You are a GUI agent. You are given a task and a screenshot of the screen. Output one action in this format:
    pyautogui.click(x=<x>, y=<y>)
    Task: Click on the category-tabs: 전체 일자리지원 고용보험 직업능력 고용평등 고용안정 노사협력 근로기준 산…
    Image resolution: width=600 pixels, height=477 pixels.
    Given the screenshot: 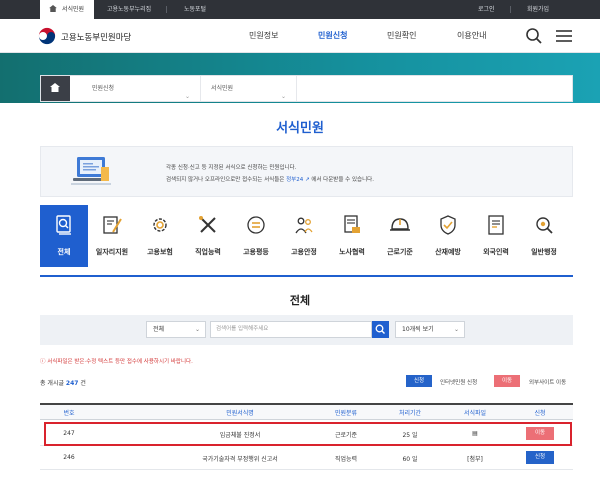 What is the action you would take?
    pyautogui.click(x=306, y=236)
    